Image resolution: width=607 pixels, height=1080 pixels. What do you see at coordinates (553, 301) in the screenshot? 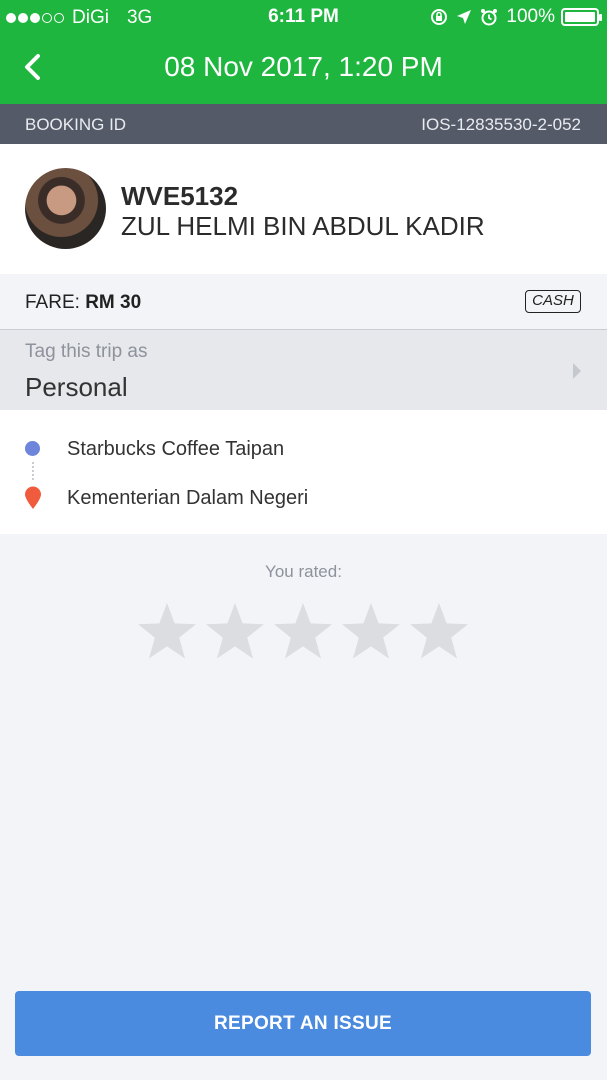
I see `payment-method-badge: CASH` at bounding box center [553, 301].